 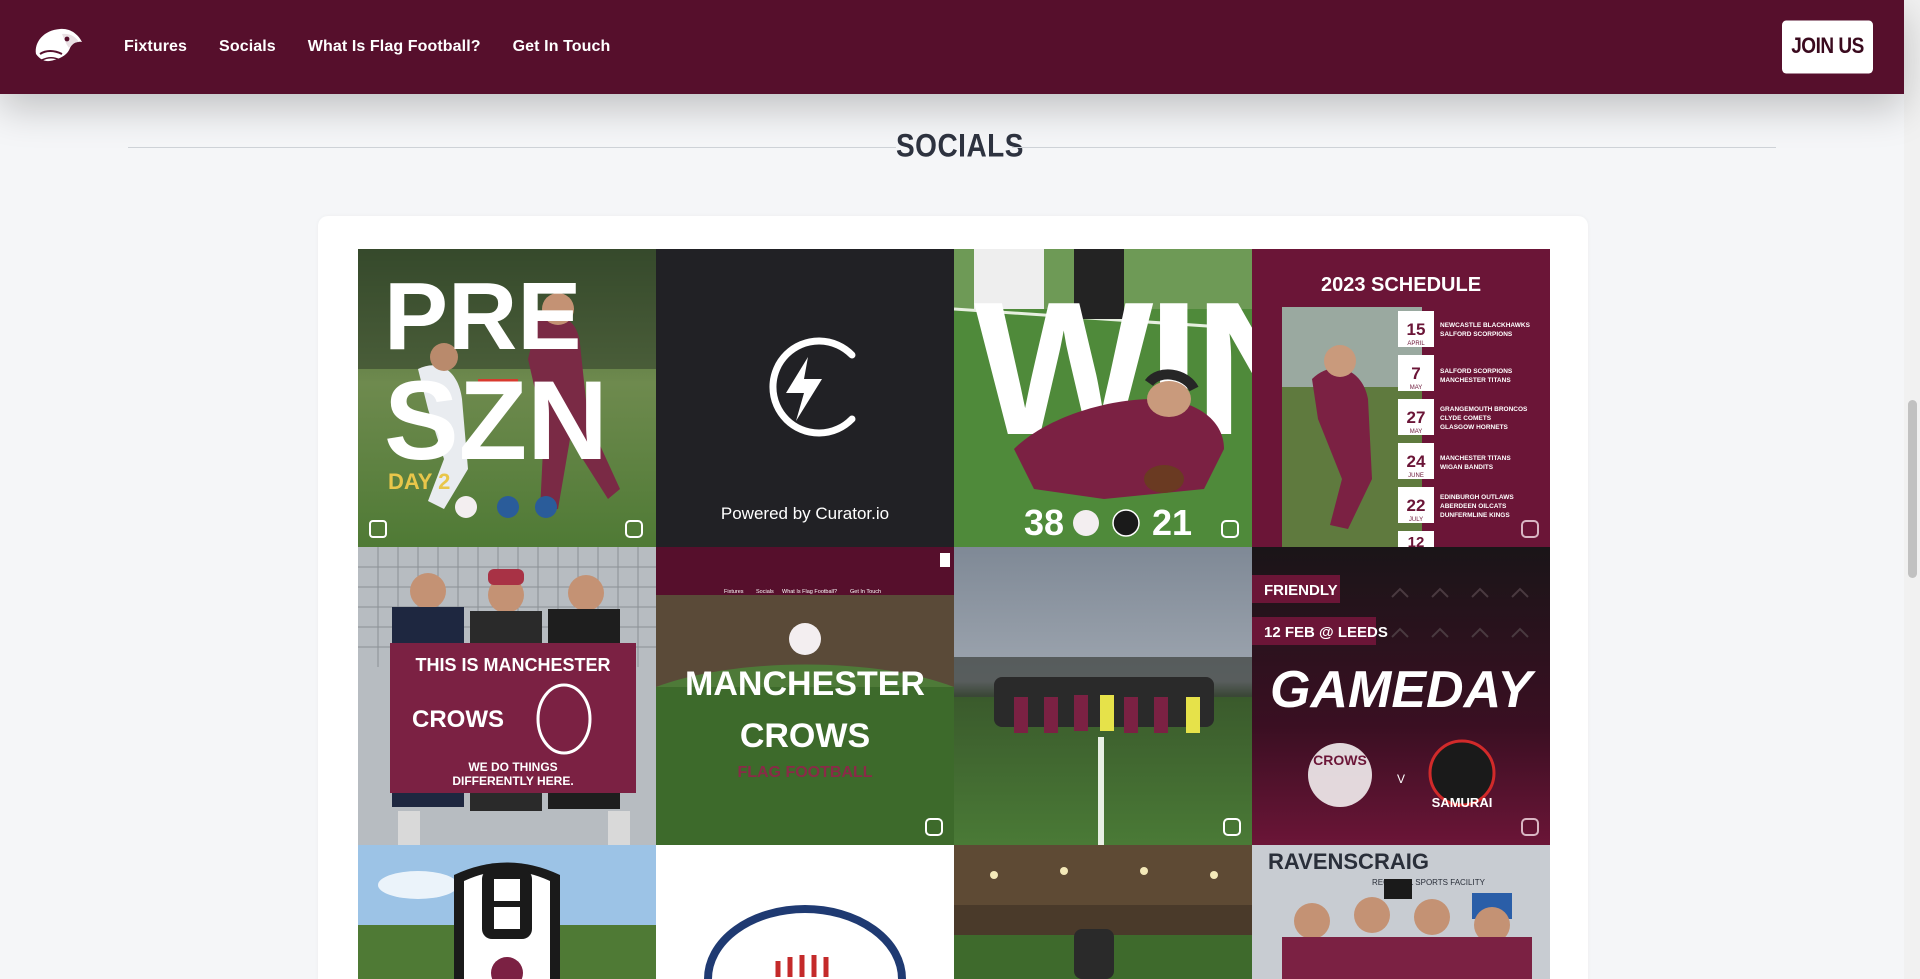 I want to click on svg-text: ABERDEEN OILCATS, so click(x=1473, y=506).